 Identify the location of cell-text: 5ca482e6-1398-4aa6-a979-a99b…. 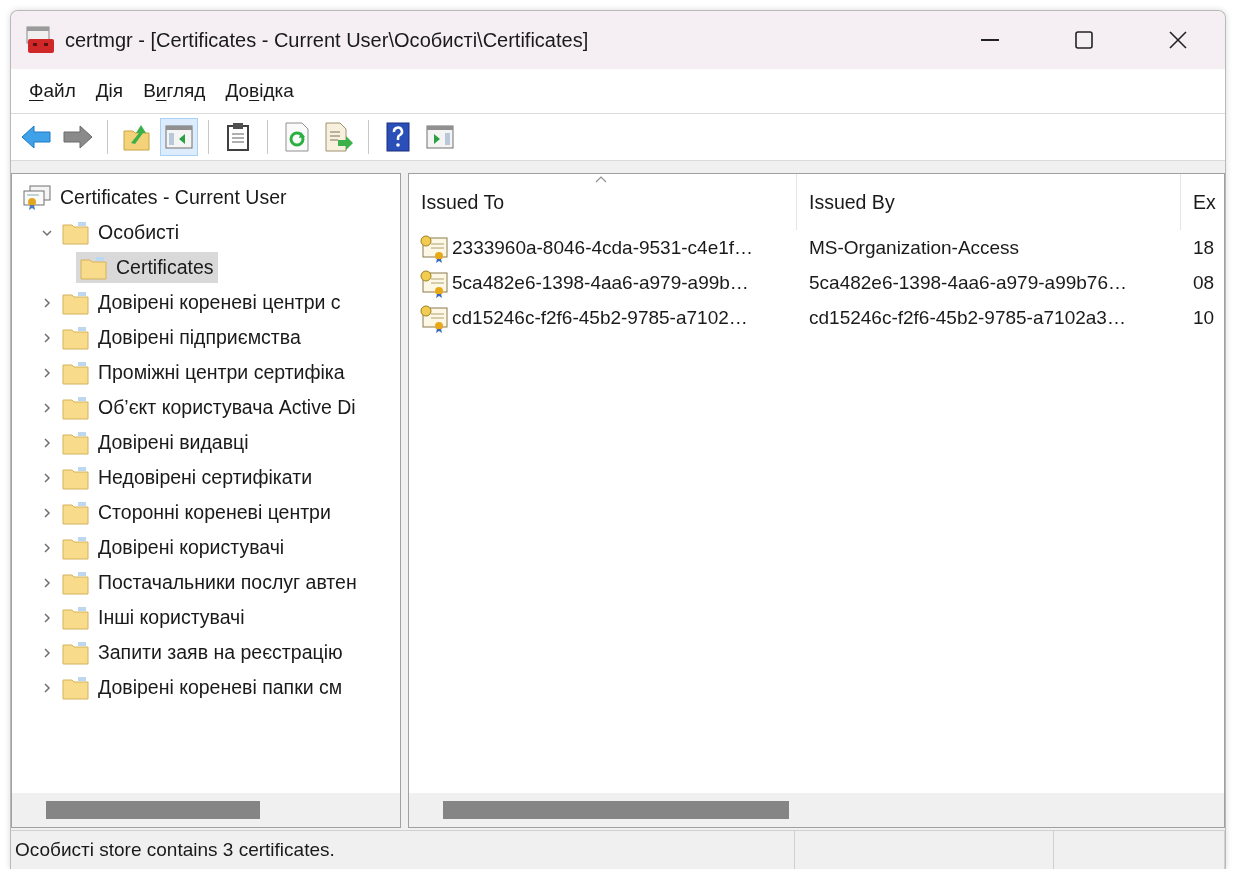
(600, 282).